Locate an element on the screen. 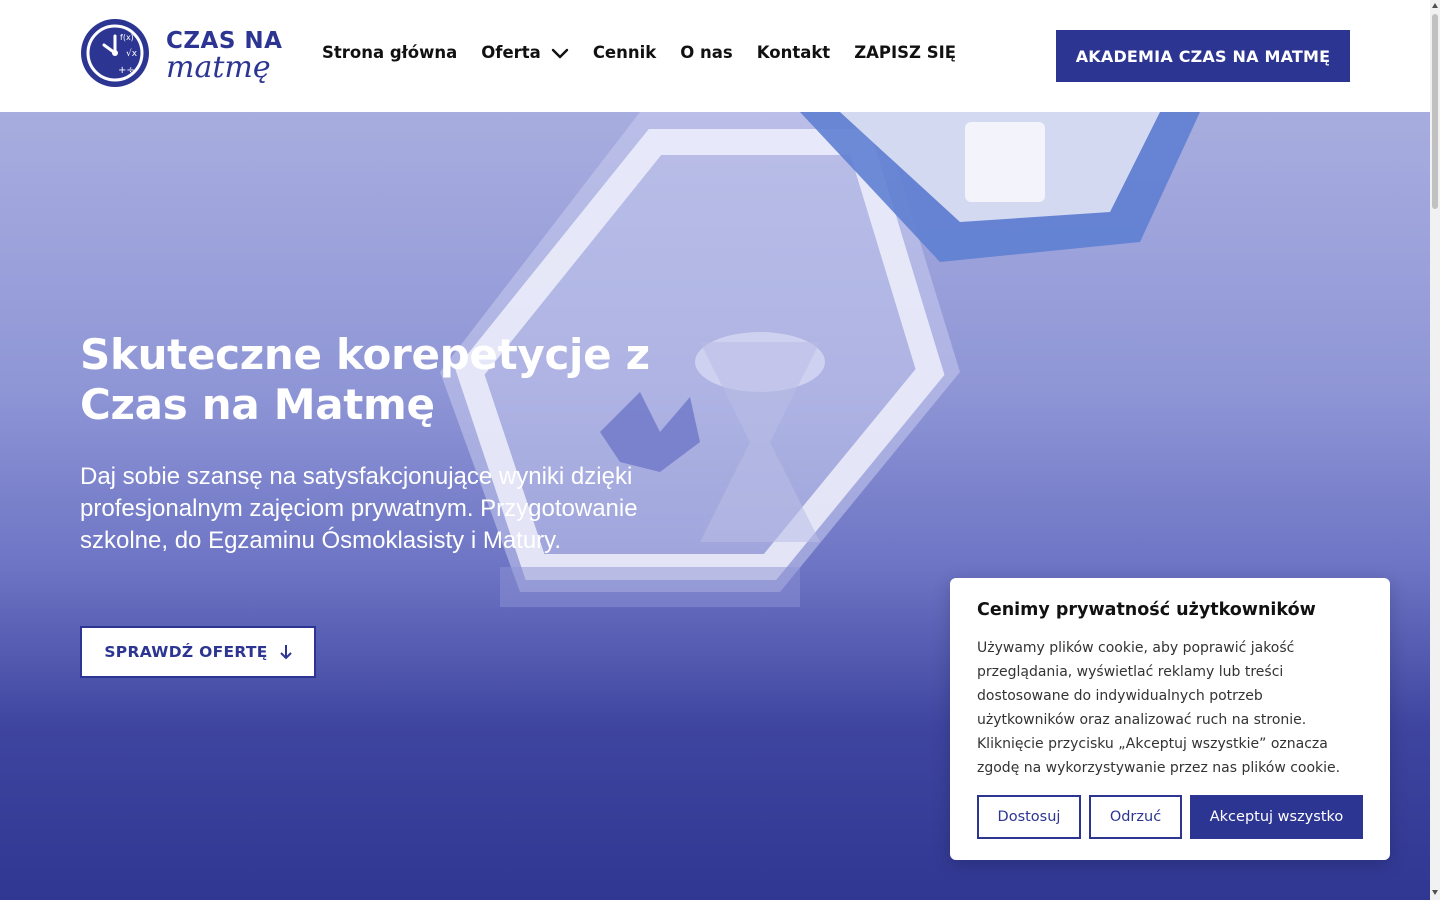 This screenshot has height=900, width=1440. nav-item-contact: Kontakt is located at coordinates (793, 52).